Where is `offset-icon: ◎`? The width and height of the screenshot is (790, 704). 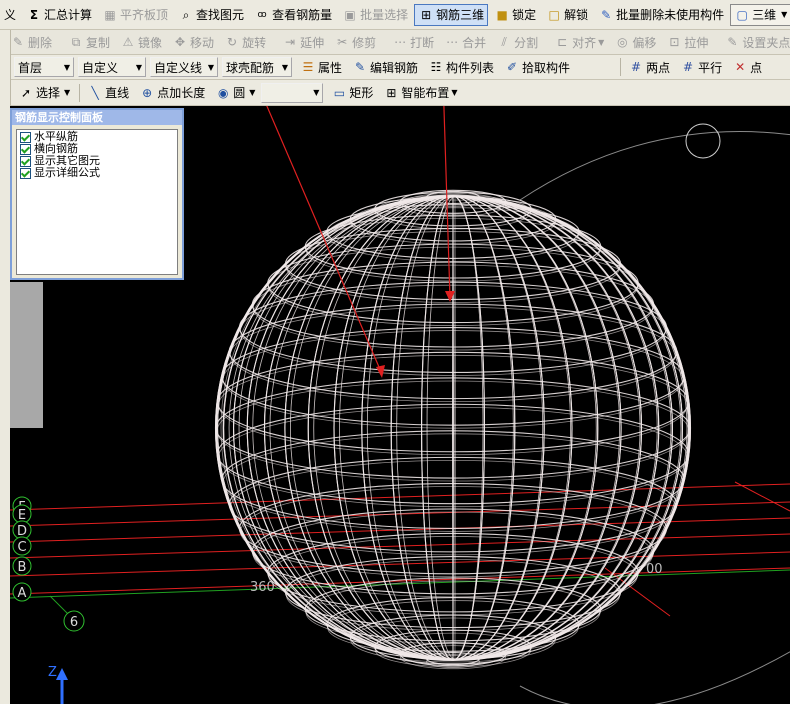 offset-icon: ◎ is located at coordinates (622, 42).